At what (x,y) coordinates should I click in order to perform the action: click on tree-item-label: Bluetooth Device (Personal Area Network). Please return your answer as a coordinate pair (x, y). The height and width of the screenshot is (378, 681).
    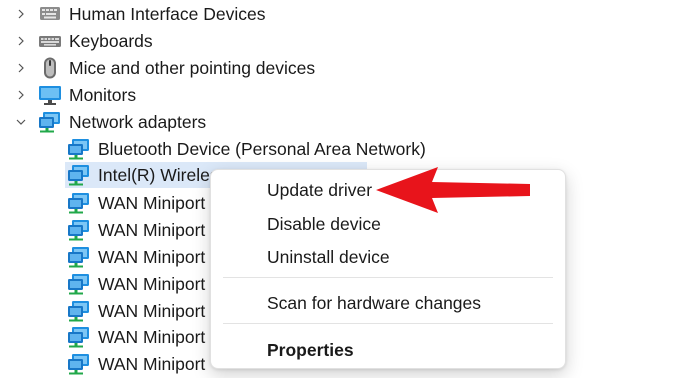
    Looking at the image, I should click on (262, 149).